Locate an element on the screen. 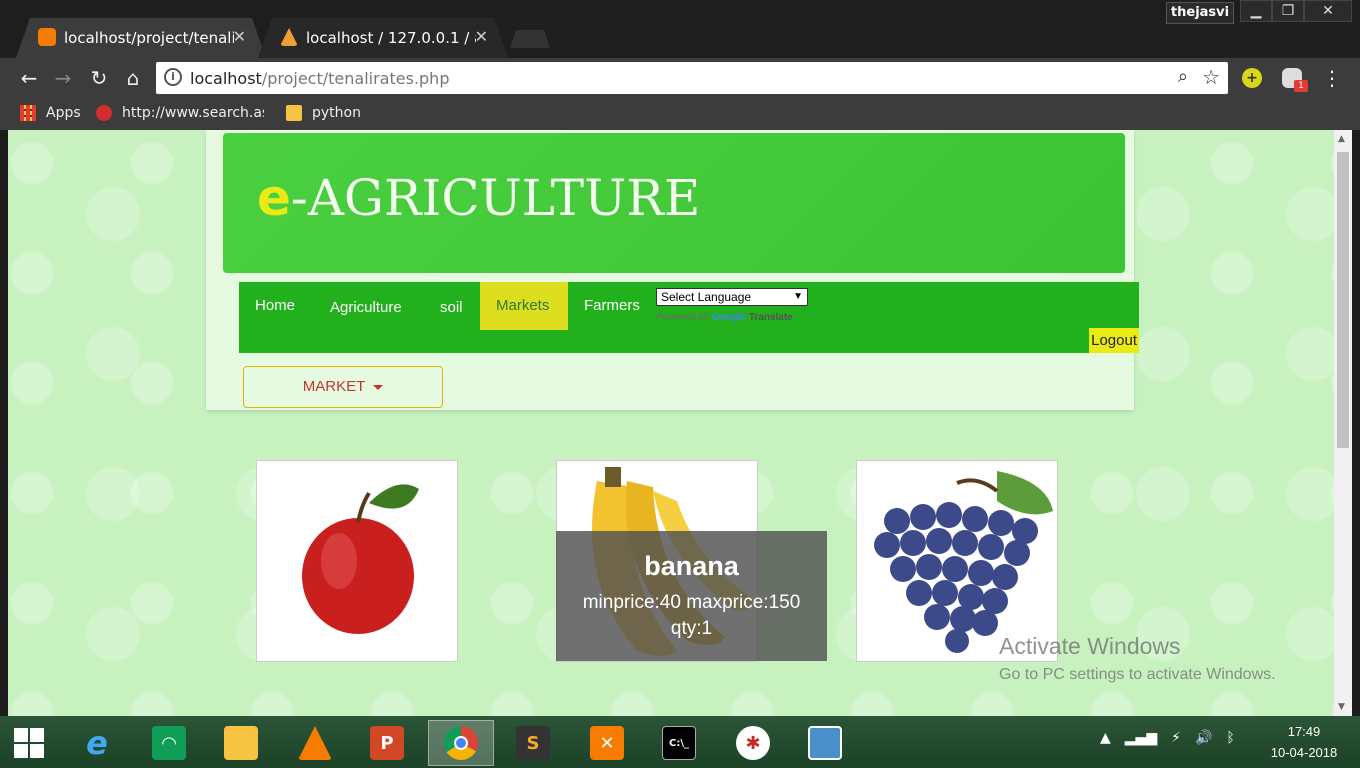 Image resolution: width=1360 pixels, height=768 pixels. bookmark-search: http://www.search.as is located at coordinates (180, 113).